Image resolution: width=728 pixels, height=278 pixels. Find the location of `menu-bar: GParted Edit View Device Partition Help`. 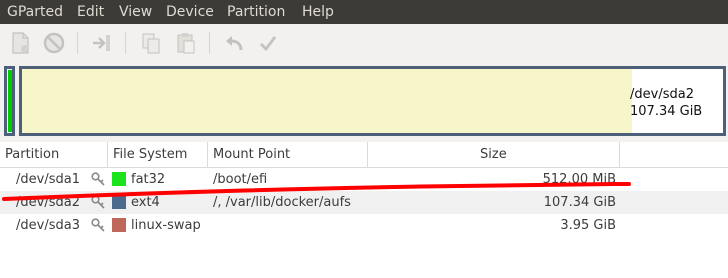

menu-bar: GParted Edit View Device Partition Help is located at coordinates (364, 12).